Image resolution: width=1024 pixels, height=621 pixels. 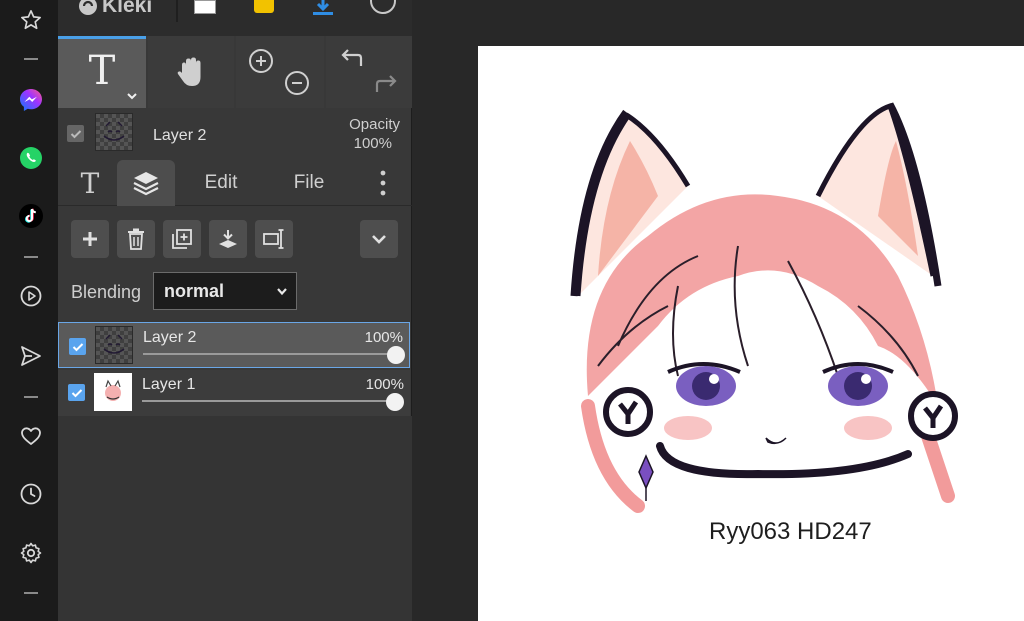 I want to click on layer-transform-icon, so click(x=273, y=239).